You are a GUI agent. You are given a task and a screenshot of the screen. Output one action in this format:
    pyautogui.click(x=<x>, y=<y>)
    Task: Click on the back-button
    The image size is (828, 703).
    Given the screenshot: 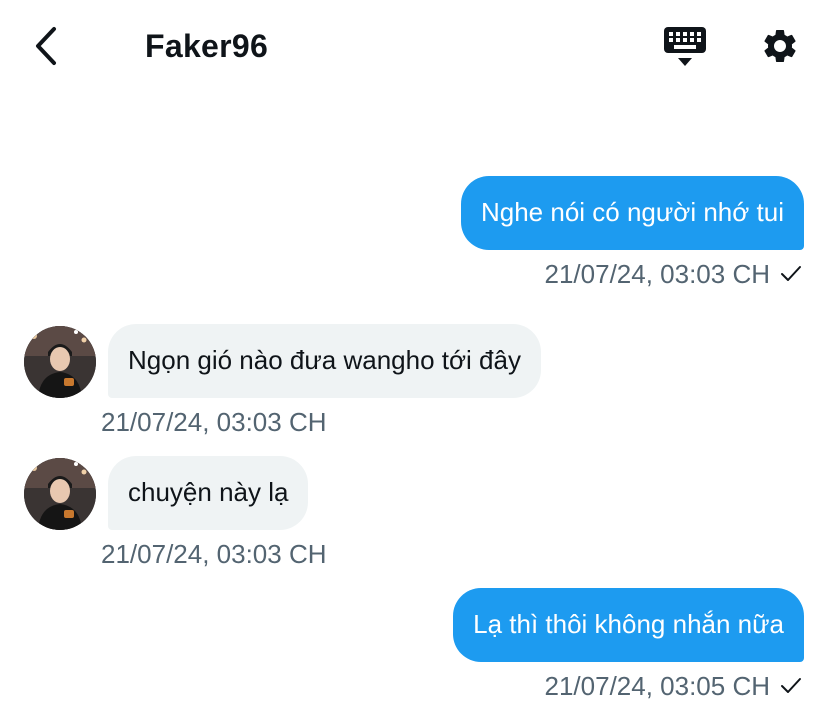 What is the action you would take?
    pyautogui.click(x=46, y=46)
    